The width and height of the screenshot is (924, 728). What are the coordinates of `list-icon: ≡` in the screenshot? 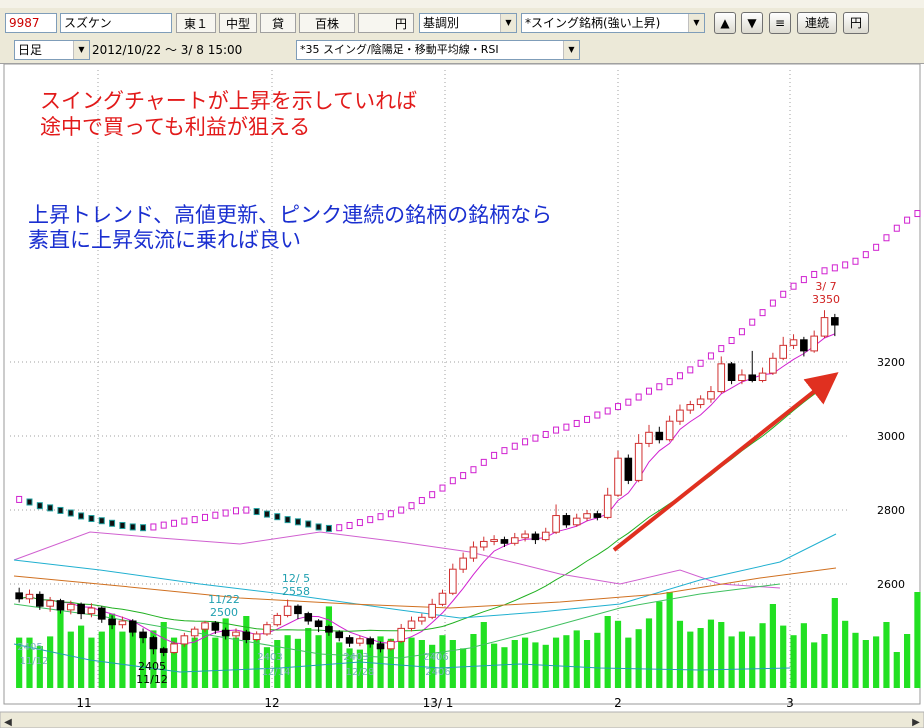 It's located at (780, 23).